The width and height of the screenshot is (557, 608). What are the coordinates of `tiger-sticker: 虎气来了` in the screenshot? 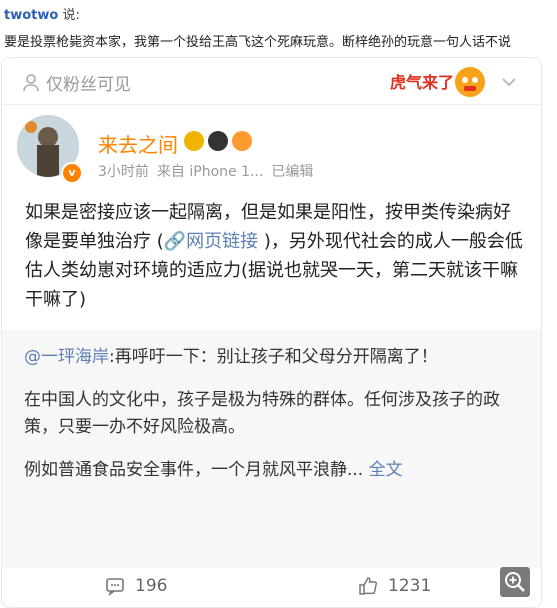 It's located at (438, 81).